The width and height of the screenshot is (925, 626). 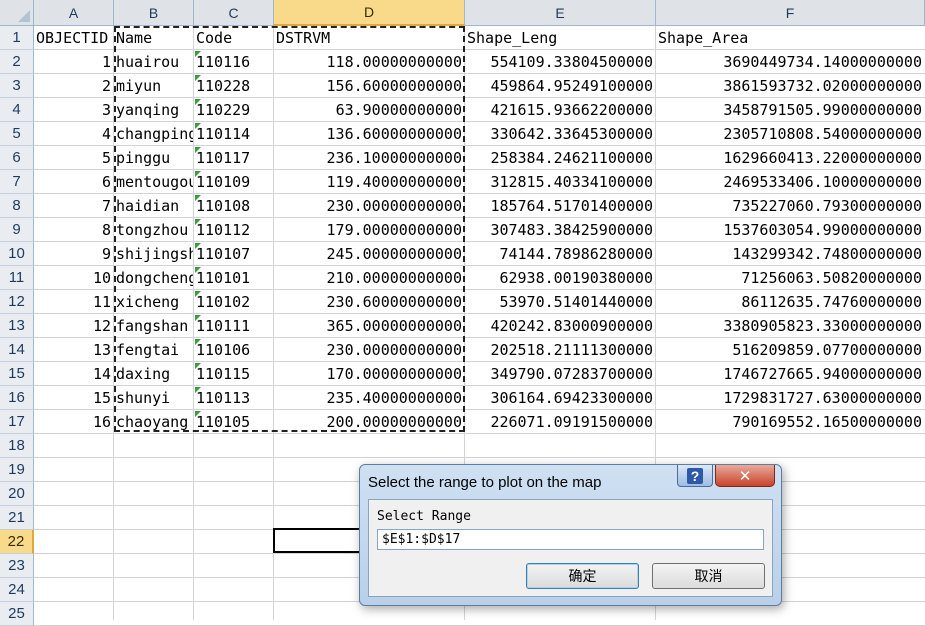 I want to click on cell-b12: xicheng, so click(x=153, y=302).